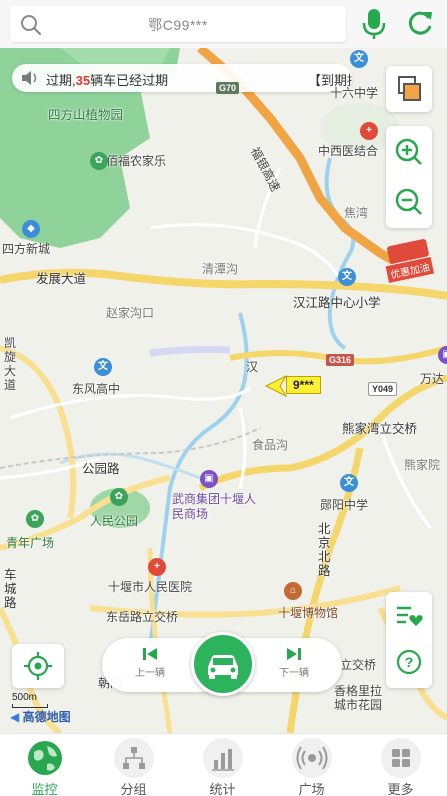 Image resolution: width=447 pixels, height=796 pixels. What do you see at coordinates (400, 789) in the screenshot?
I see `tab-label: 更多` at bounding box center [400, 789].